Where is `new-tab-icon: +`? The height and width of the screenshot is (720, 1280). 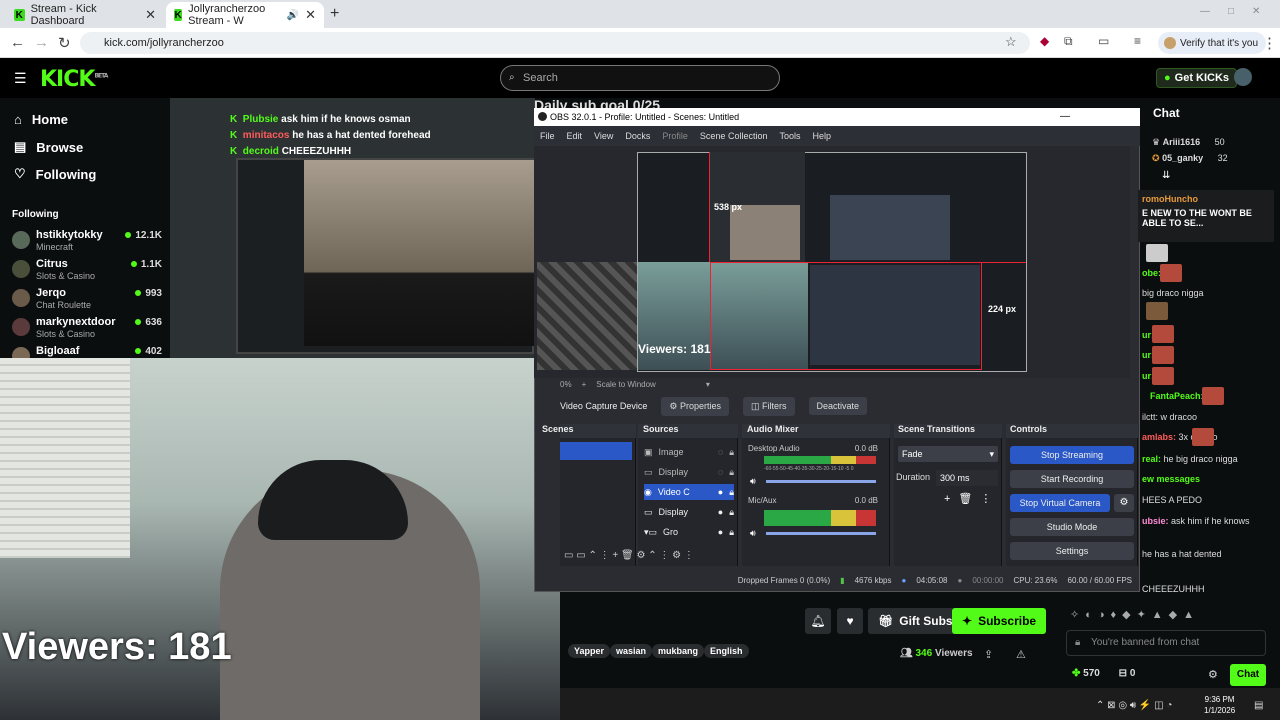 new-tab-icon: + is located at coordinates (334, 14).